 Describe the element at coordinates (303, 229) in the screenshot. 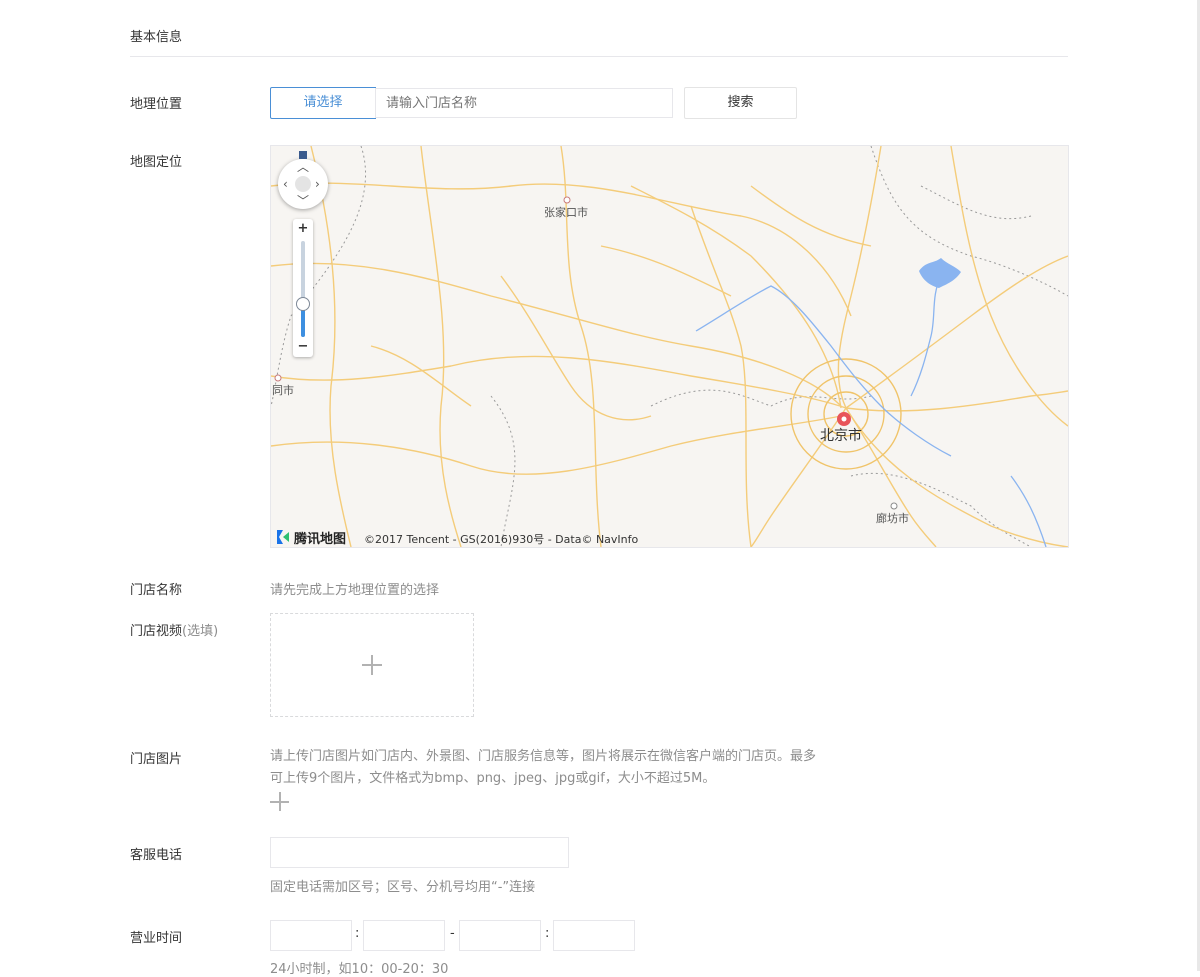

I see `zoom-in-button: +` at that location.